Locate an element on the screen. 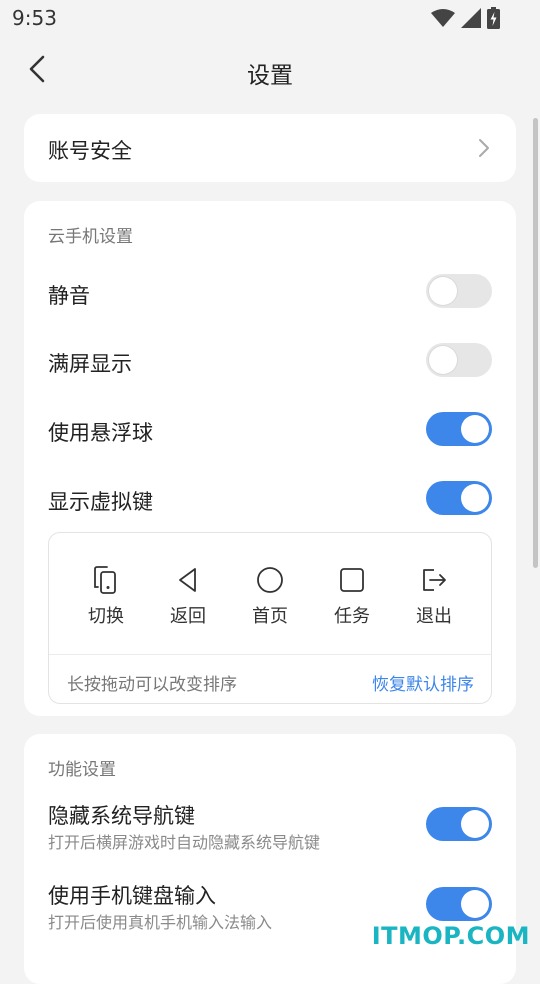 The image size is (540, 984). fullscreen-toggle is located at coordinates (459, 360).